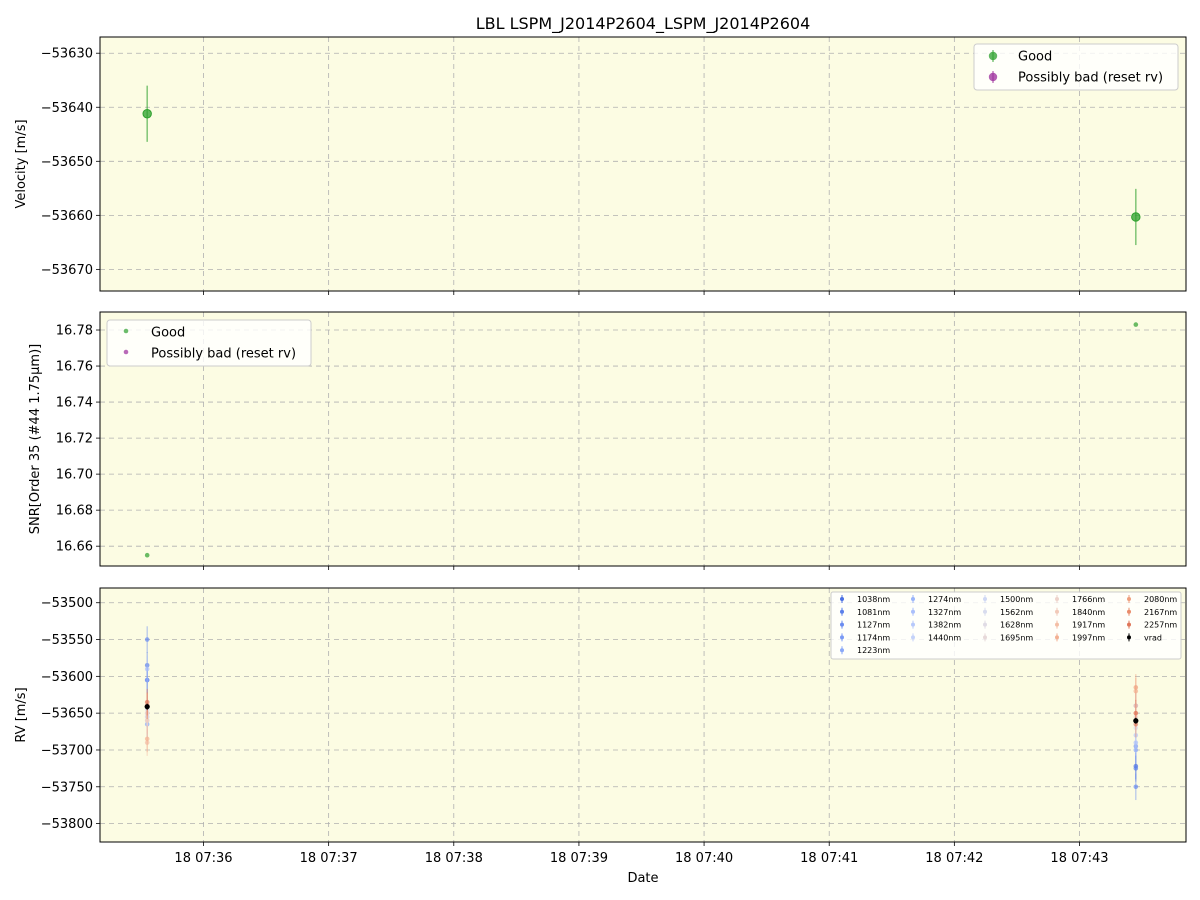 The height and width of the screenshot is (900, 1200). Describe the element at coordinates (21, 714) in the screenshot. I see `y-axis-label: RV [m/s]` at that location.